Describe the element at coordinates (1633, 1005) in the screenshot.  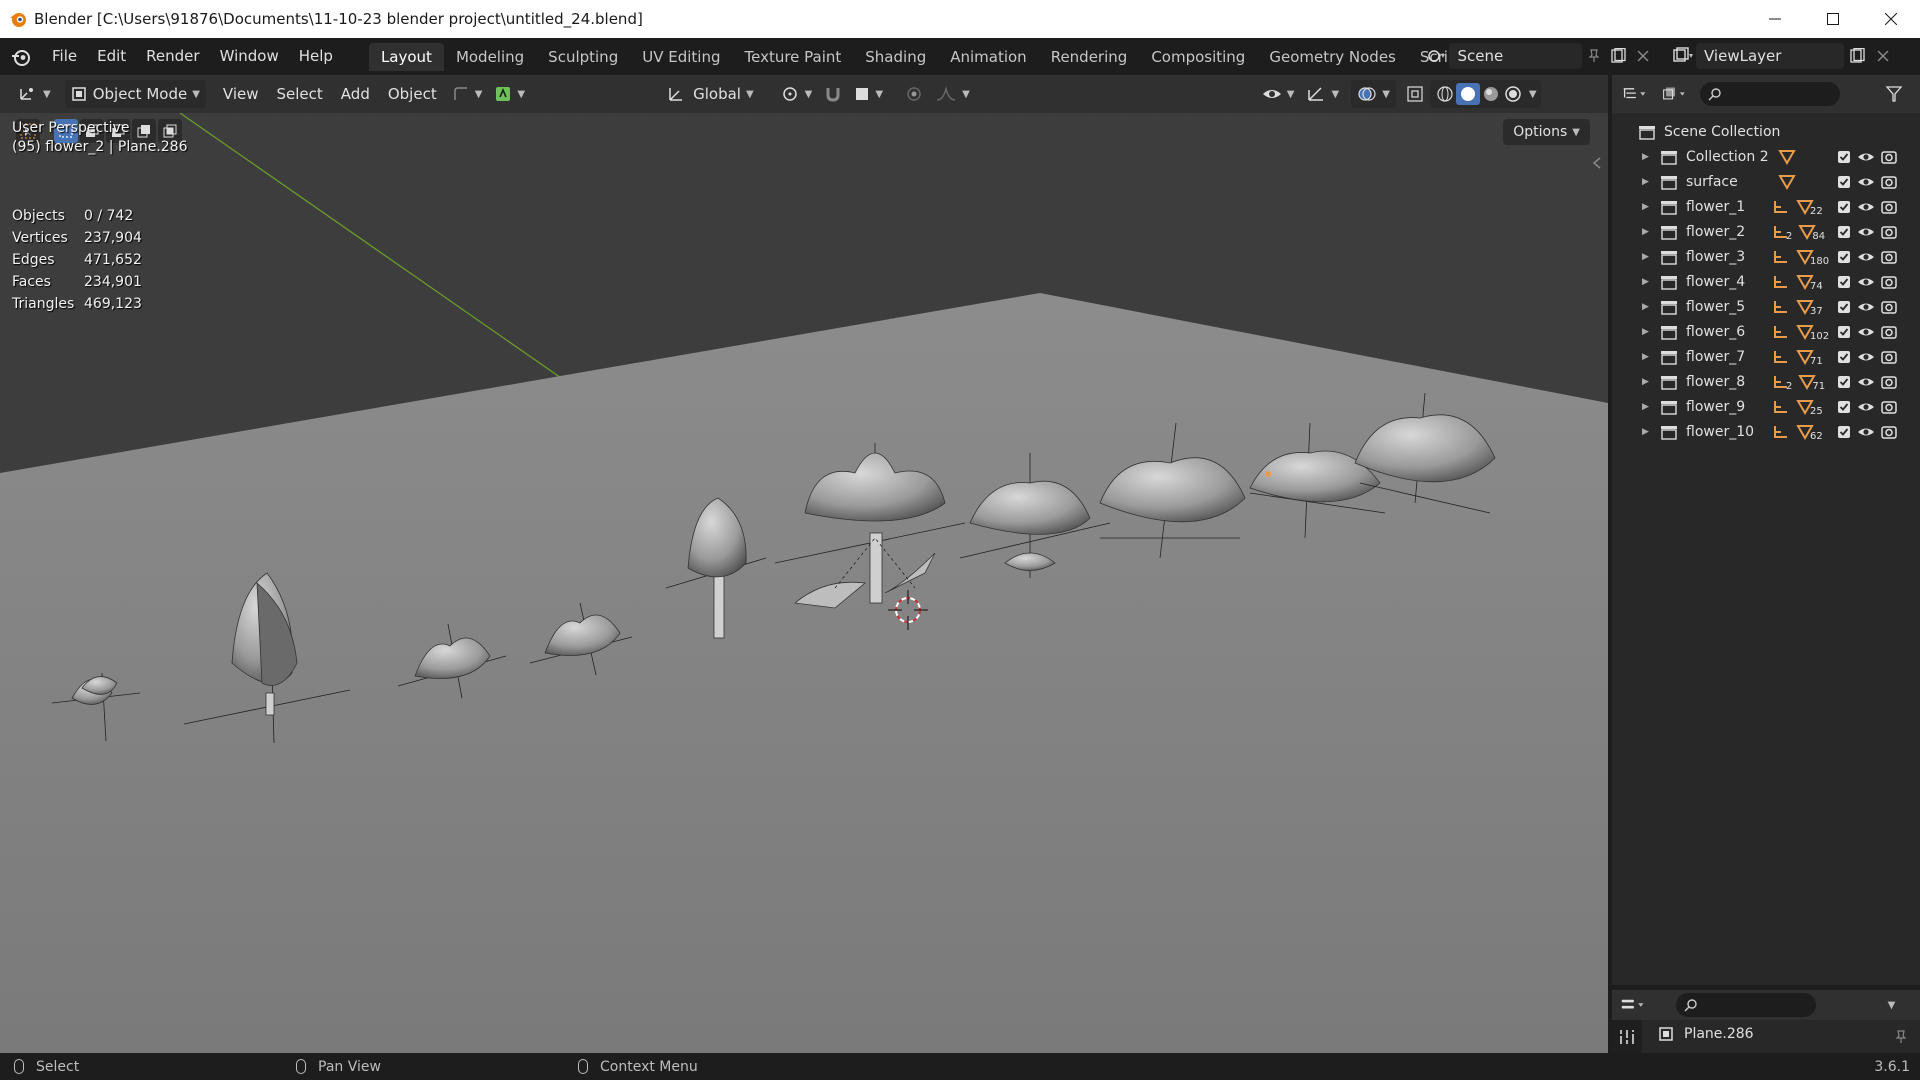
I see `properties-editor-type-icon` at that location.